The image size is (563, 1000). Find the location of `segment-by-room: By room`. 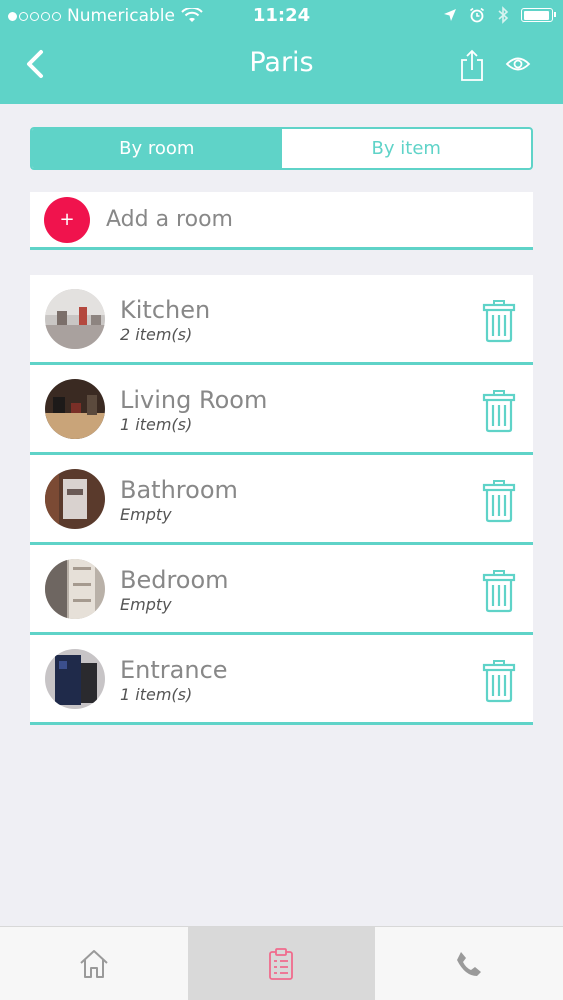

segment-by-room: By room is located at coordinates (157, 148).